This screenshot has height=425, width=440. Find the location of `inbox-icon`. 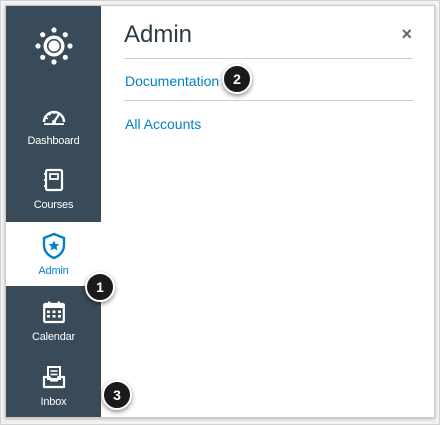

inbox-icon is located at coordinates (54, 377).